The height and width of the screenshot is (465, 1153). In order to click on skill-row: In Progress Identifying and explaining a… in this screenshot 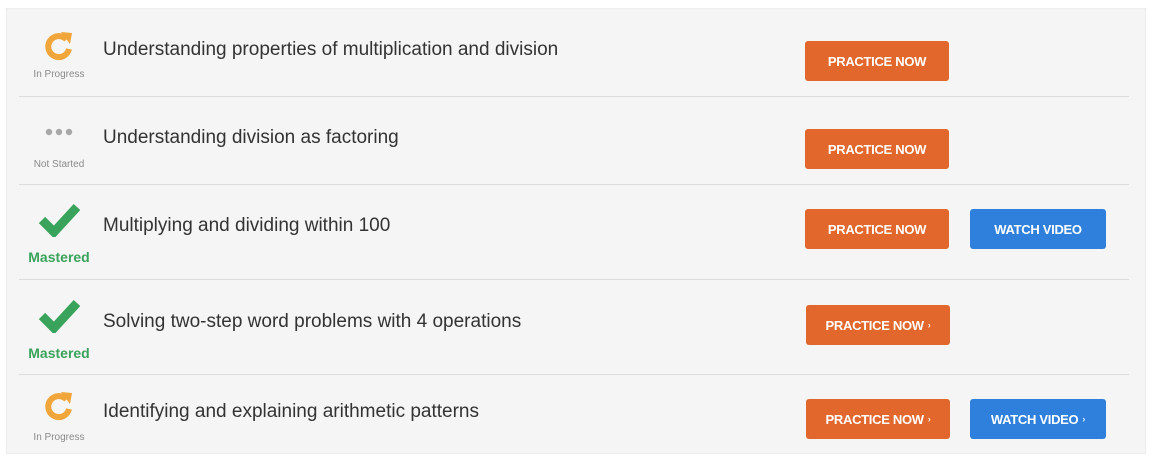, I will do `click(582, 420)`.